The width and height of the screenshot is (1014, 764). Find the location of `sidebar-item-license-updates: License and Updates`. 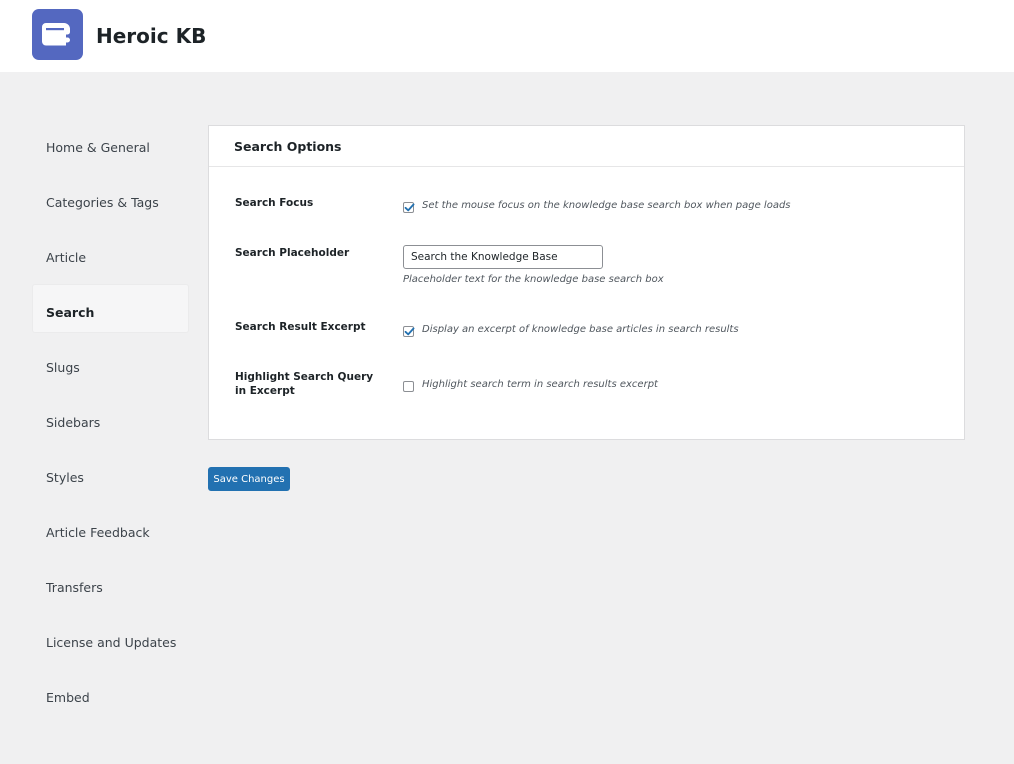

sidebar-item-license-updates: License and Updates is located at coordinates (110, 638).